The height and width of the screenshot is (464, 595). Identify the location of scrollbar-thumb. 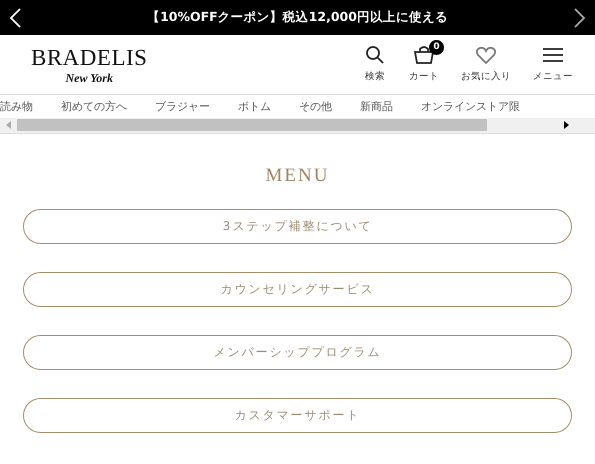
(252, 125).